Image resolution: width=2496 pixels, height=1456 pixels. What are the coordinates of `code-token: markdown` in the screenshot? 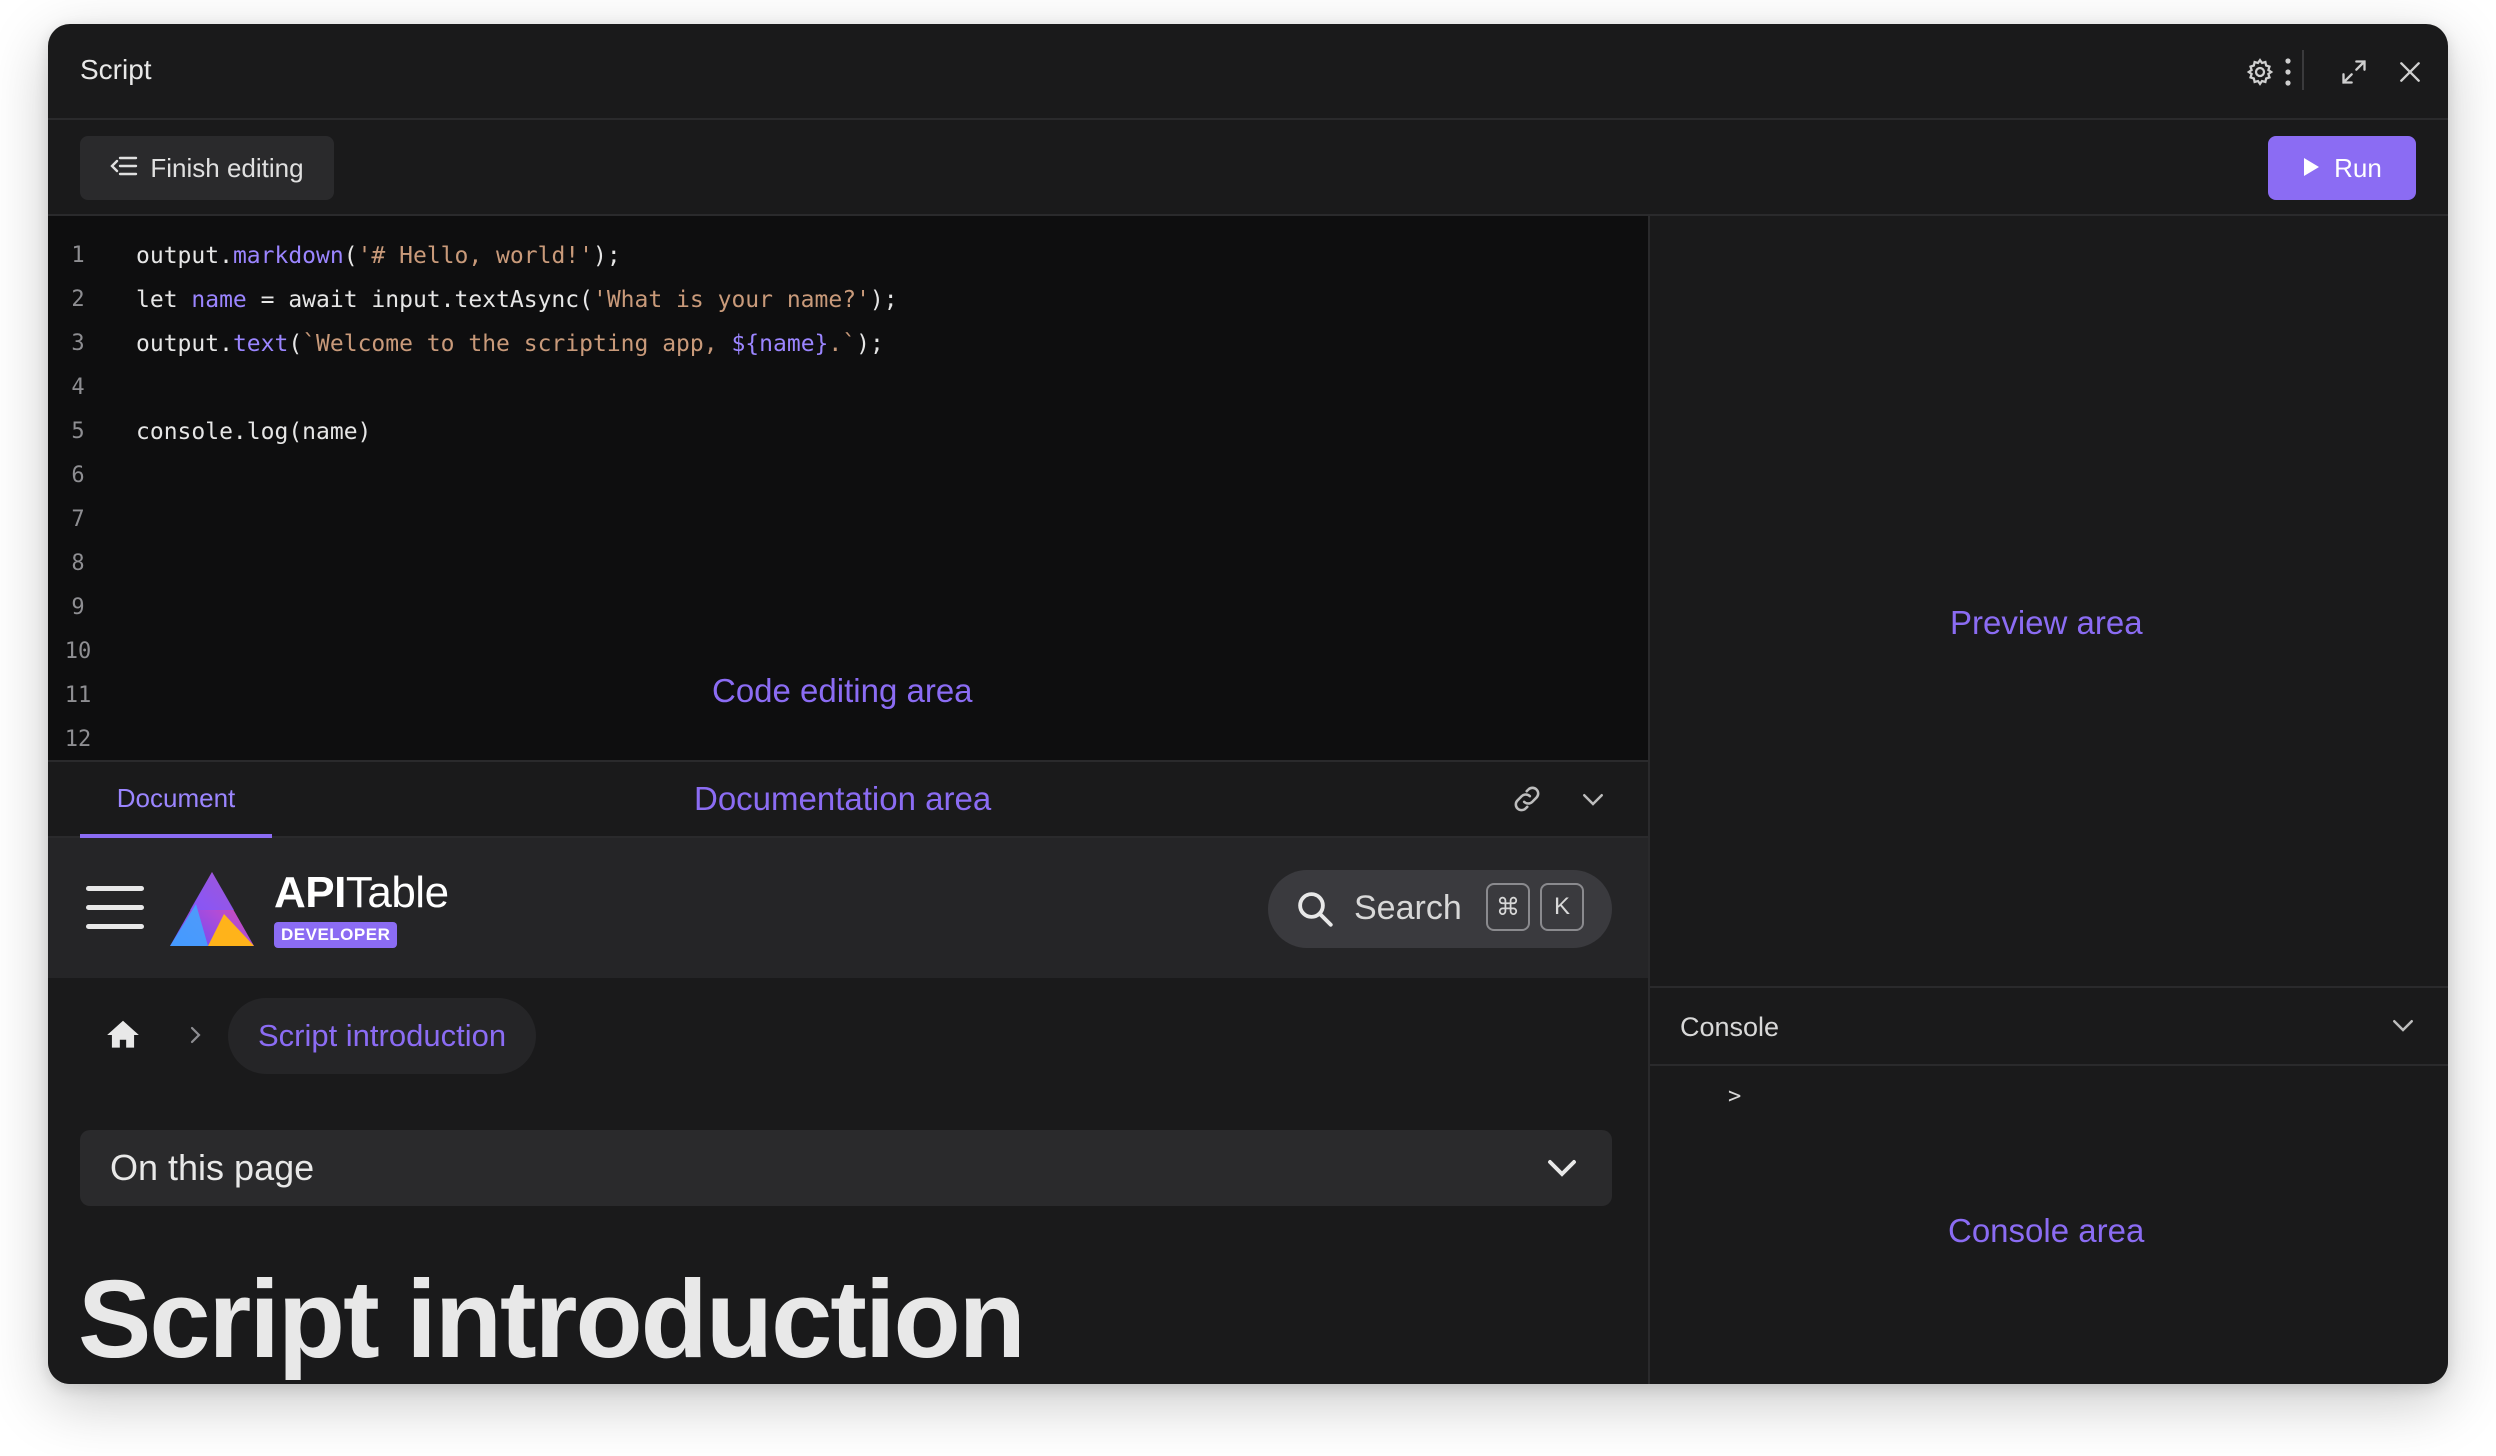 It's located at (288, 256).